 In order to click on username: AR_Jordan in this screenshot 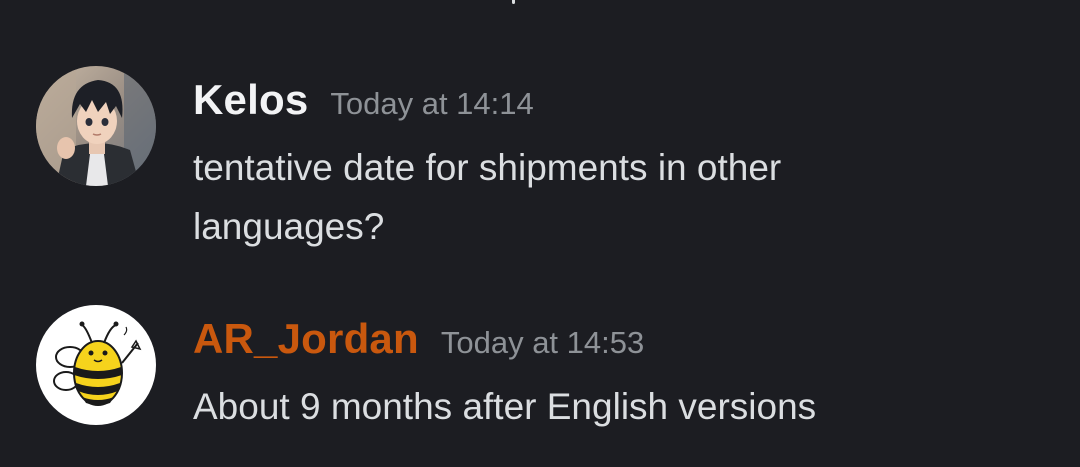, I will do `click(306, 338)`.